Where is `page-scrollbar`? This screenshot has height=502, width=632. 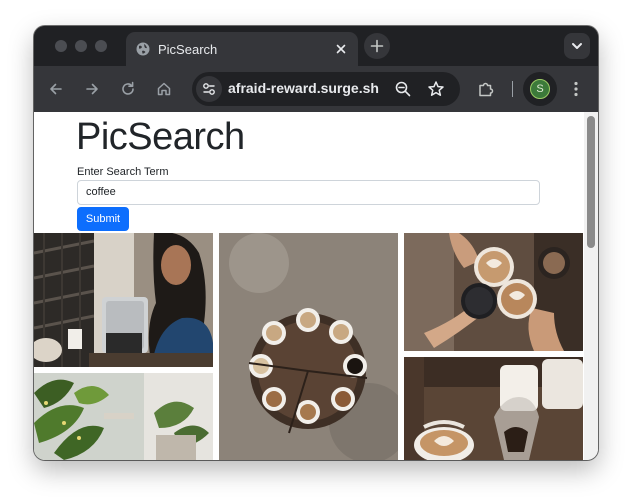 page-scrollbar is located at coordinates (591, 286).